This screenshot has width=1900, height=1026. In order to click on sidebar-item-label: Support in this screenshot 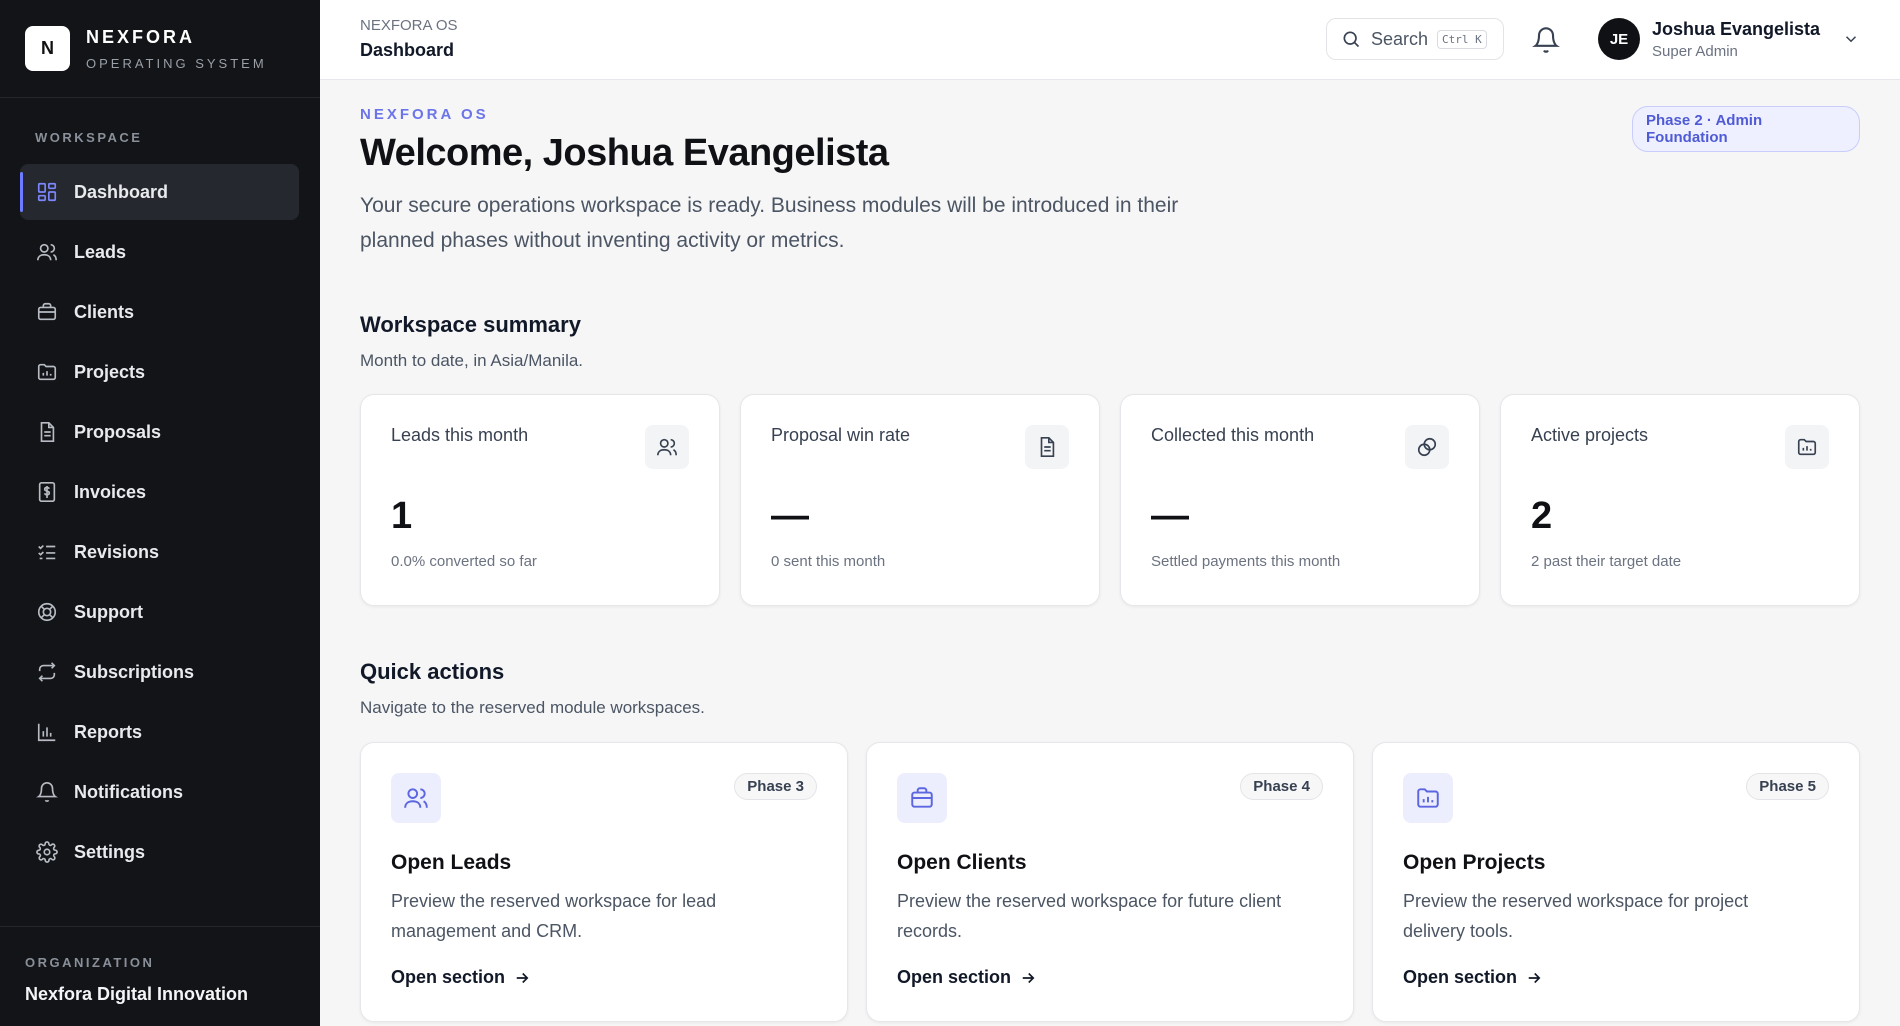, I will do `click(108, 611)`.